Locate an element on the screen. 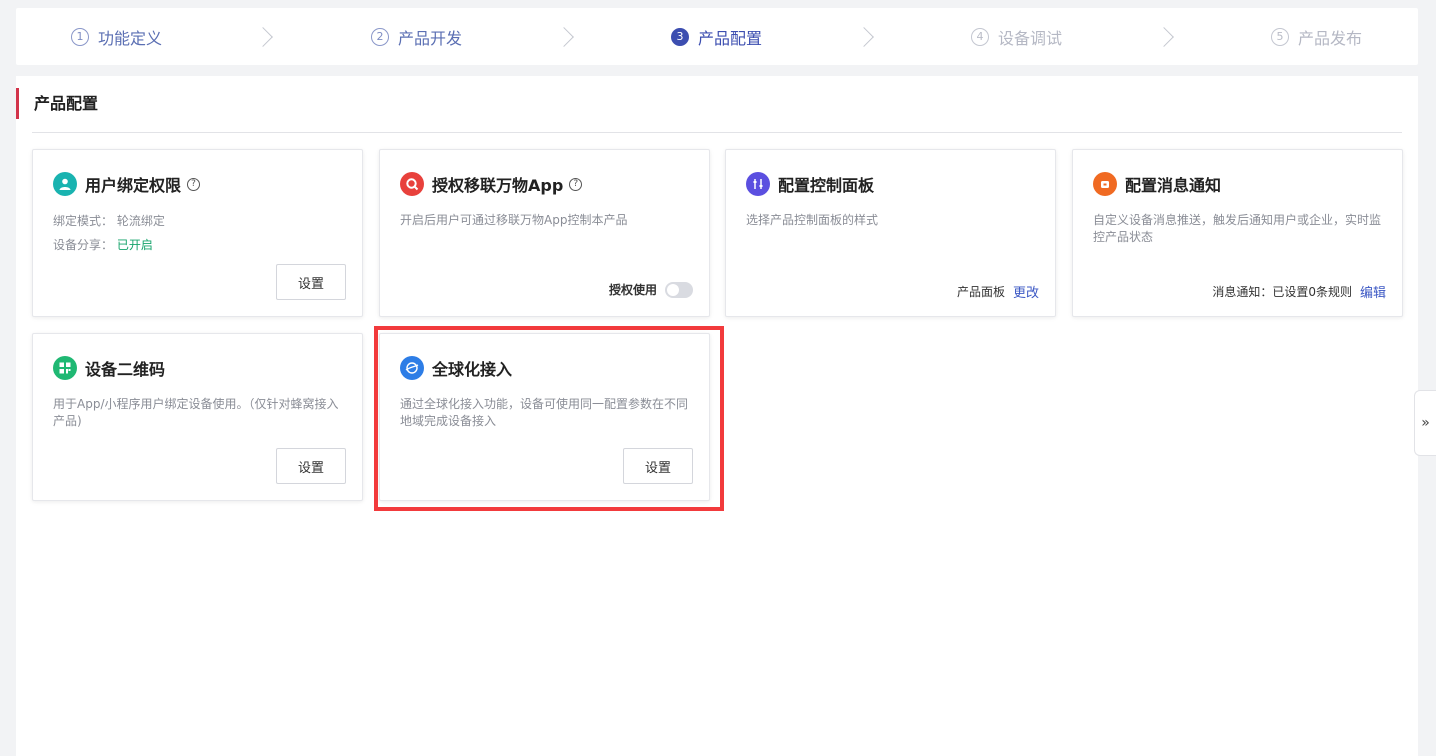 This screenshot has height=756, width=1436. device-share-status: 已开启 is located at coordinates (134, 245).